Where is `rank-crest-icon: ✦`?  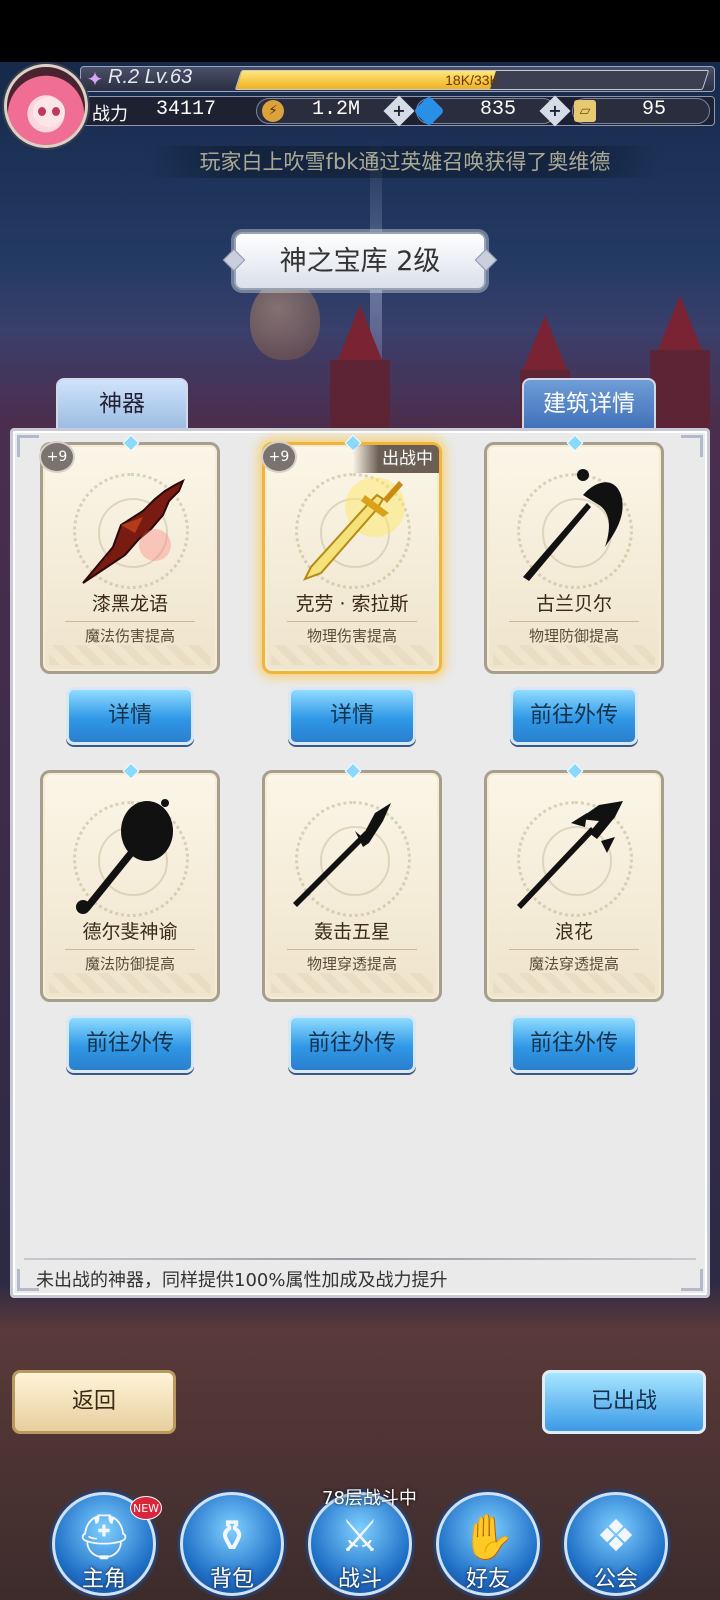
rank-crest-icon: ✦ is located at coordinates (95, 79).